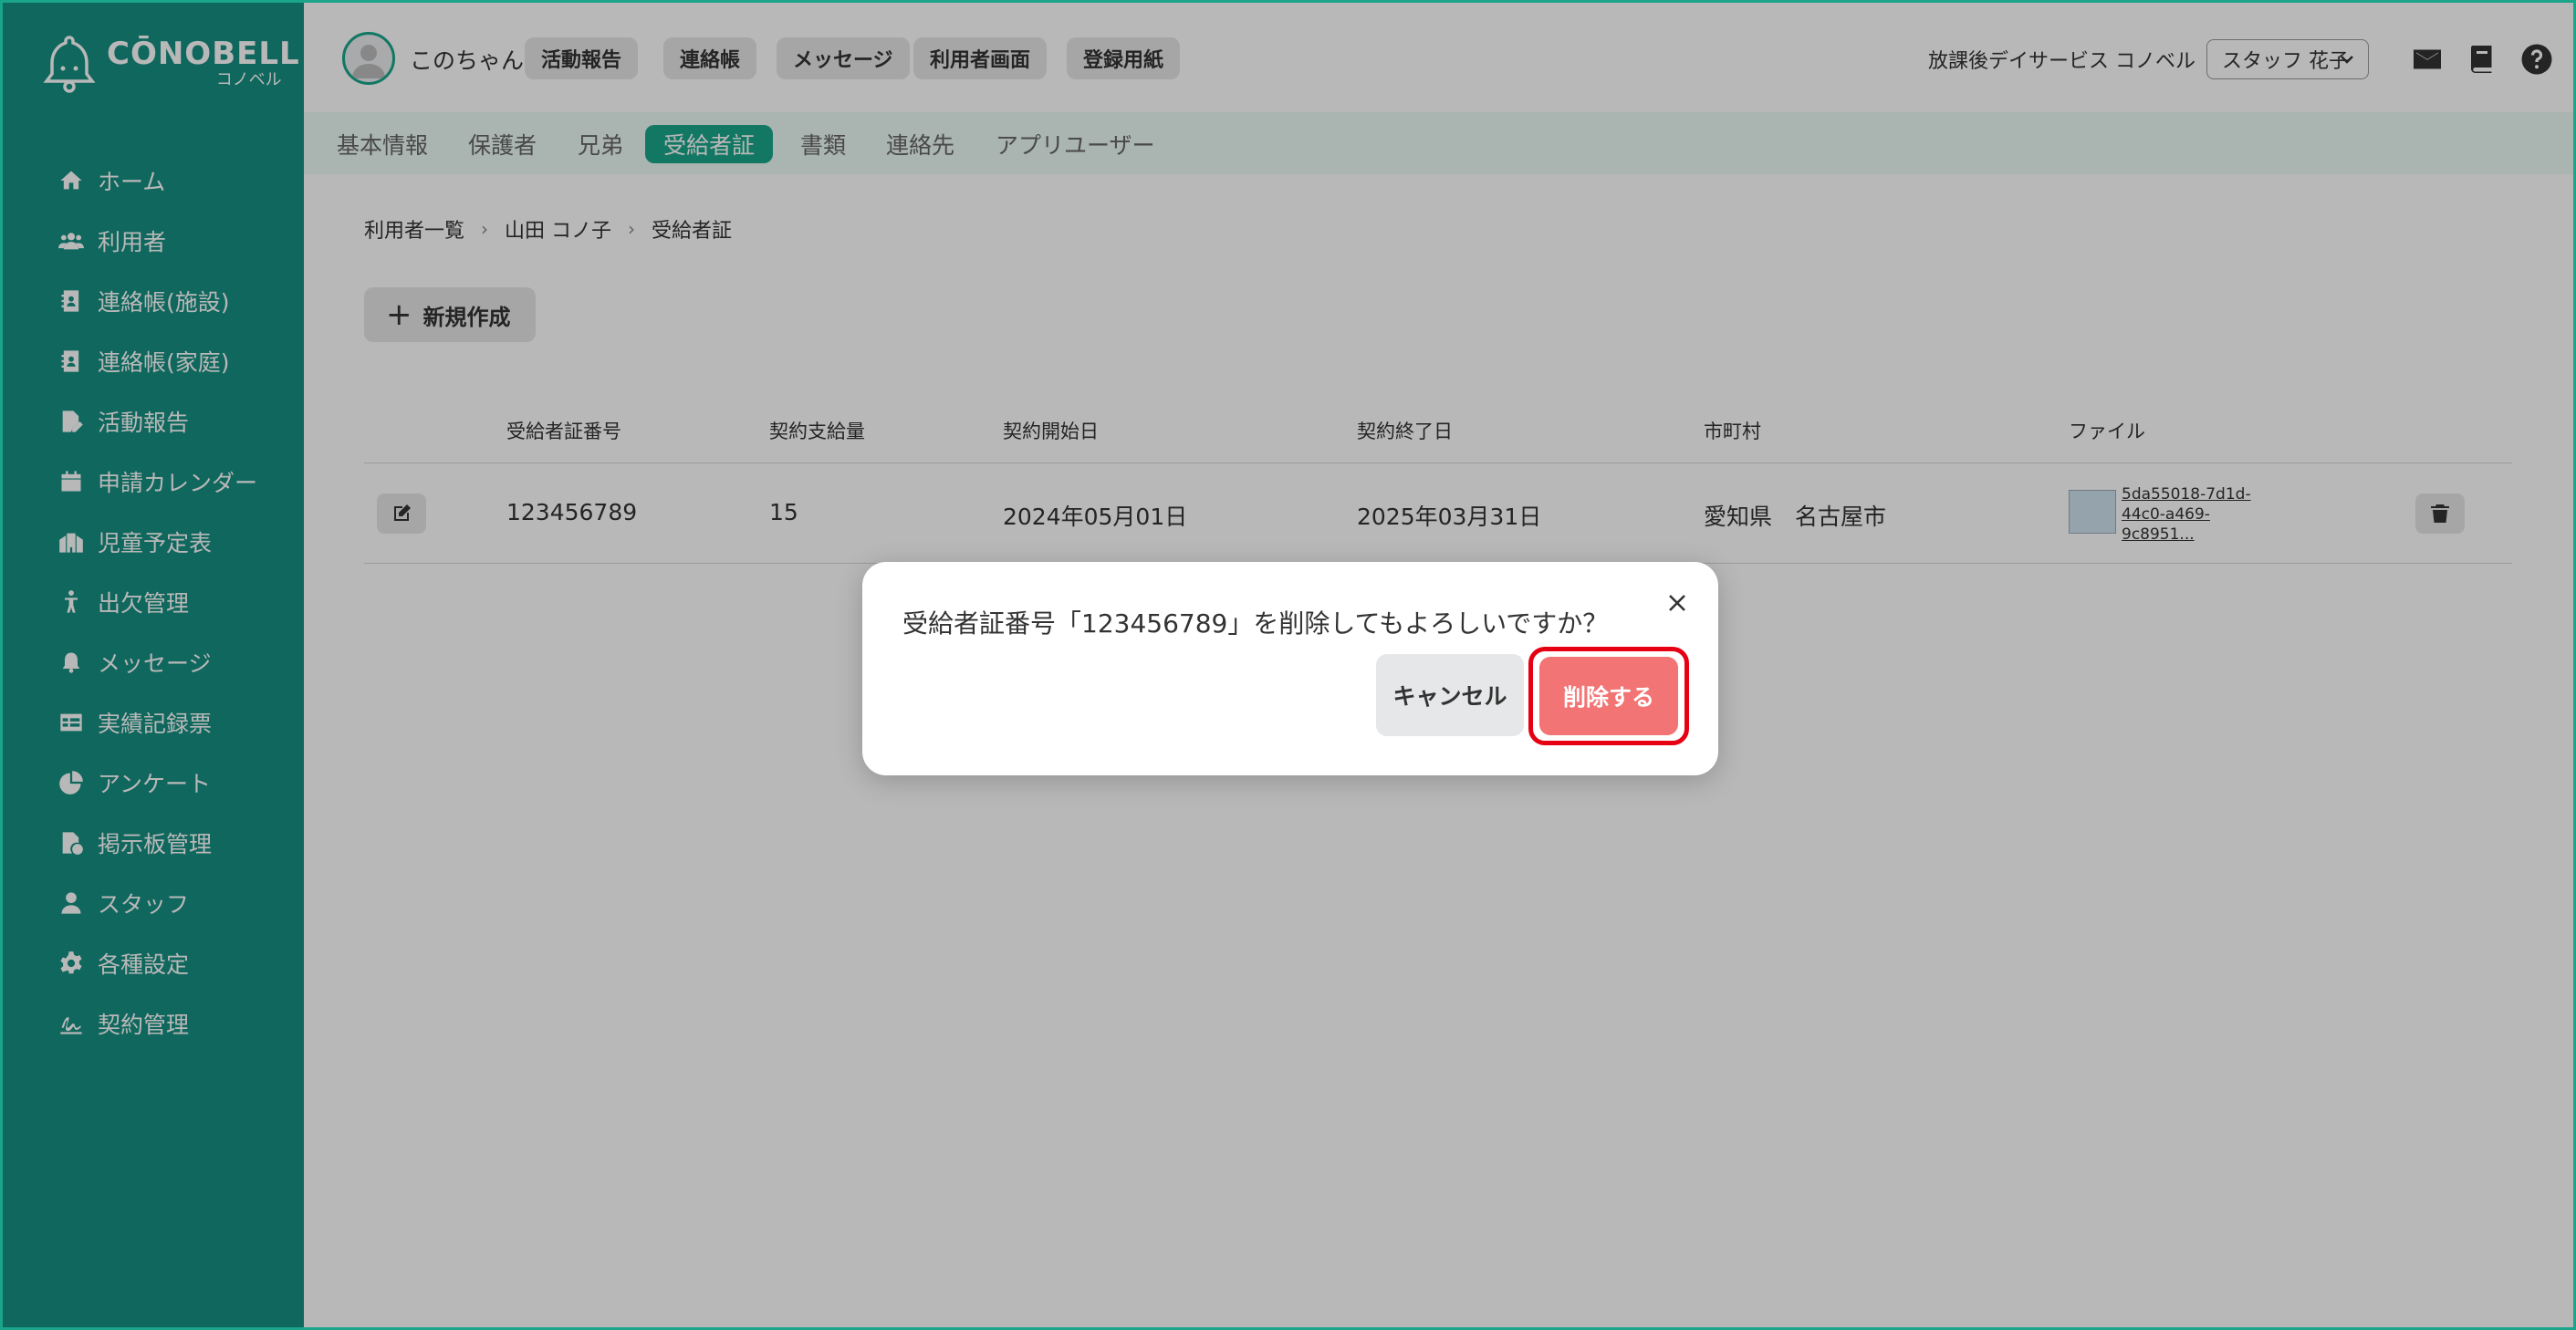  I want to click on confirm-delete-button: 削除する, so click(1608, 696).